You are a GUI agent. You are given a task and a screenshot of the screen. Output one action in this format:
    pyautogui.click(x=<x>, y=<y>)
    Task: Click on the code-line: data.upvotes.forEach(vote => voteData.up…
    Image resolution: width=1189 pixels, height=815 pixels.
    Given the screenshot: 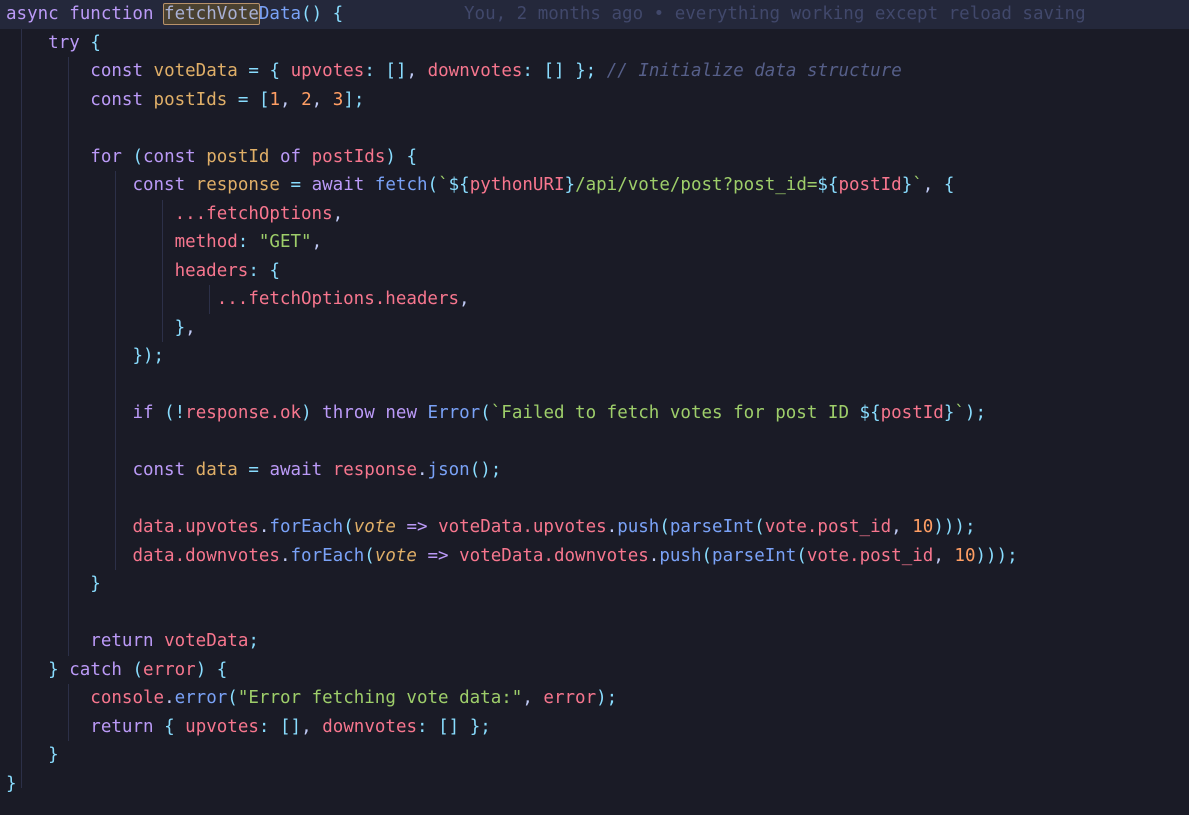 What is the action you would take?
    pyautogui.click(x=594, y=527)
    